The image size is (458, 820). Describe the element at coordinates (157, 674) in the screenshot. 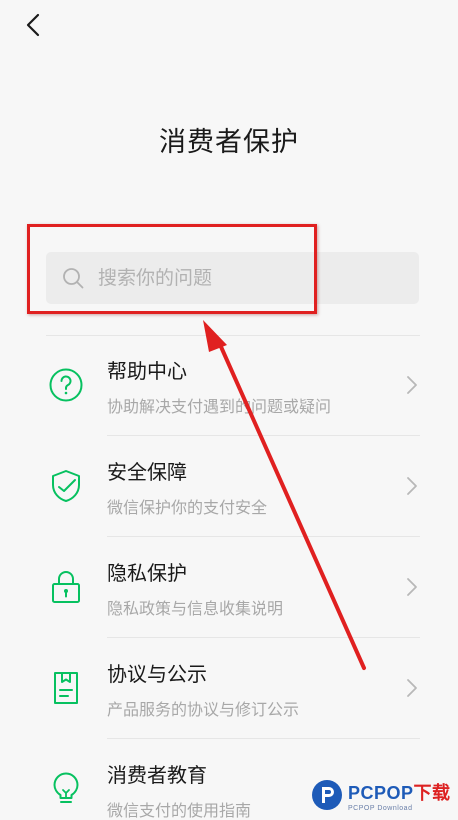

I see `menu-item-title: 协议与公示` at that location.